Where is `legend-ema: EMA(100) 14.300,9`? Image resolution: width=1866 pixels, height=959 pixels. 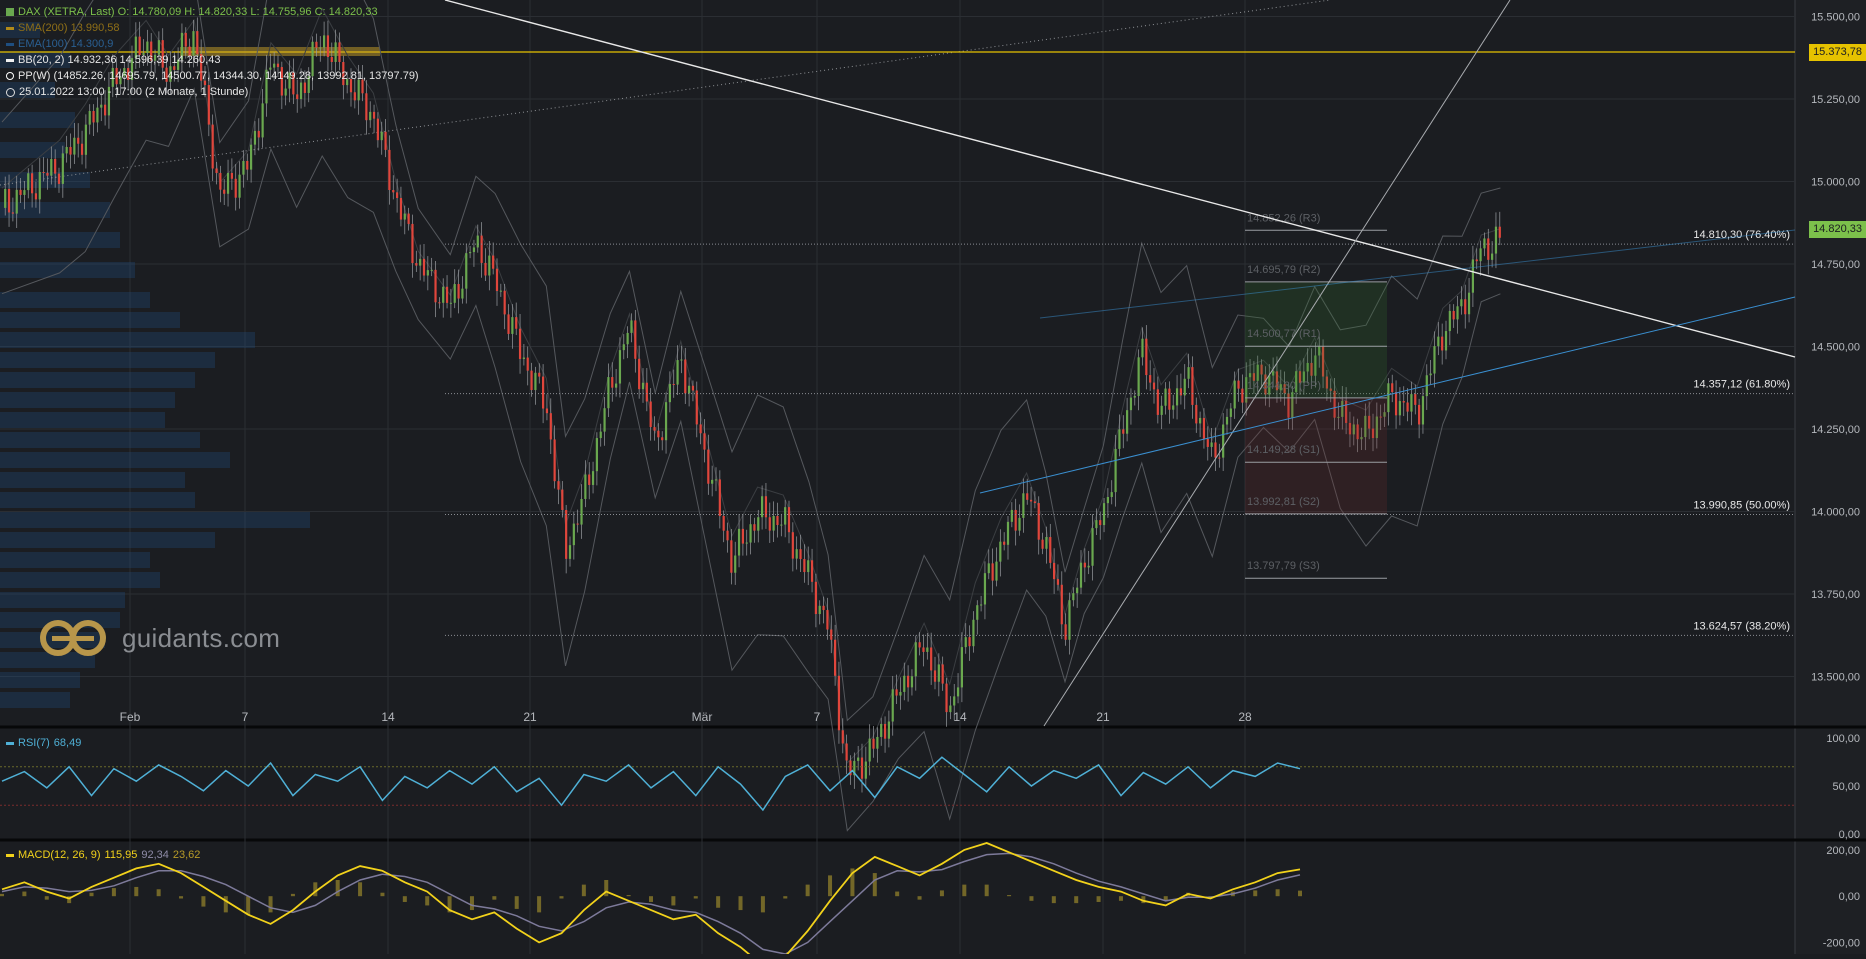 legend-ema: EMA(100) 14.300,9 is located at coordinates (212, 44).